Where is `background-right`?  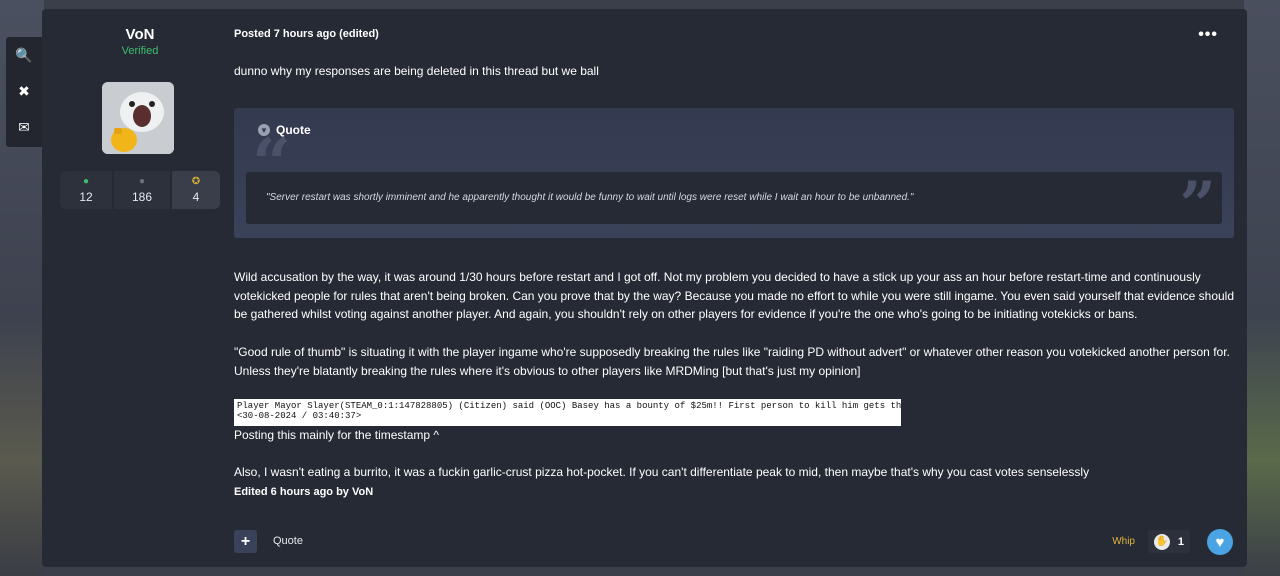
background-right is located at coordinates (1262, 288).